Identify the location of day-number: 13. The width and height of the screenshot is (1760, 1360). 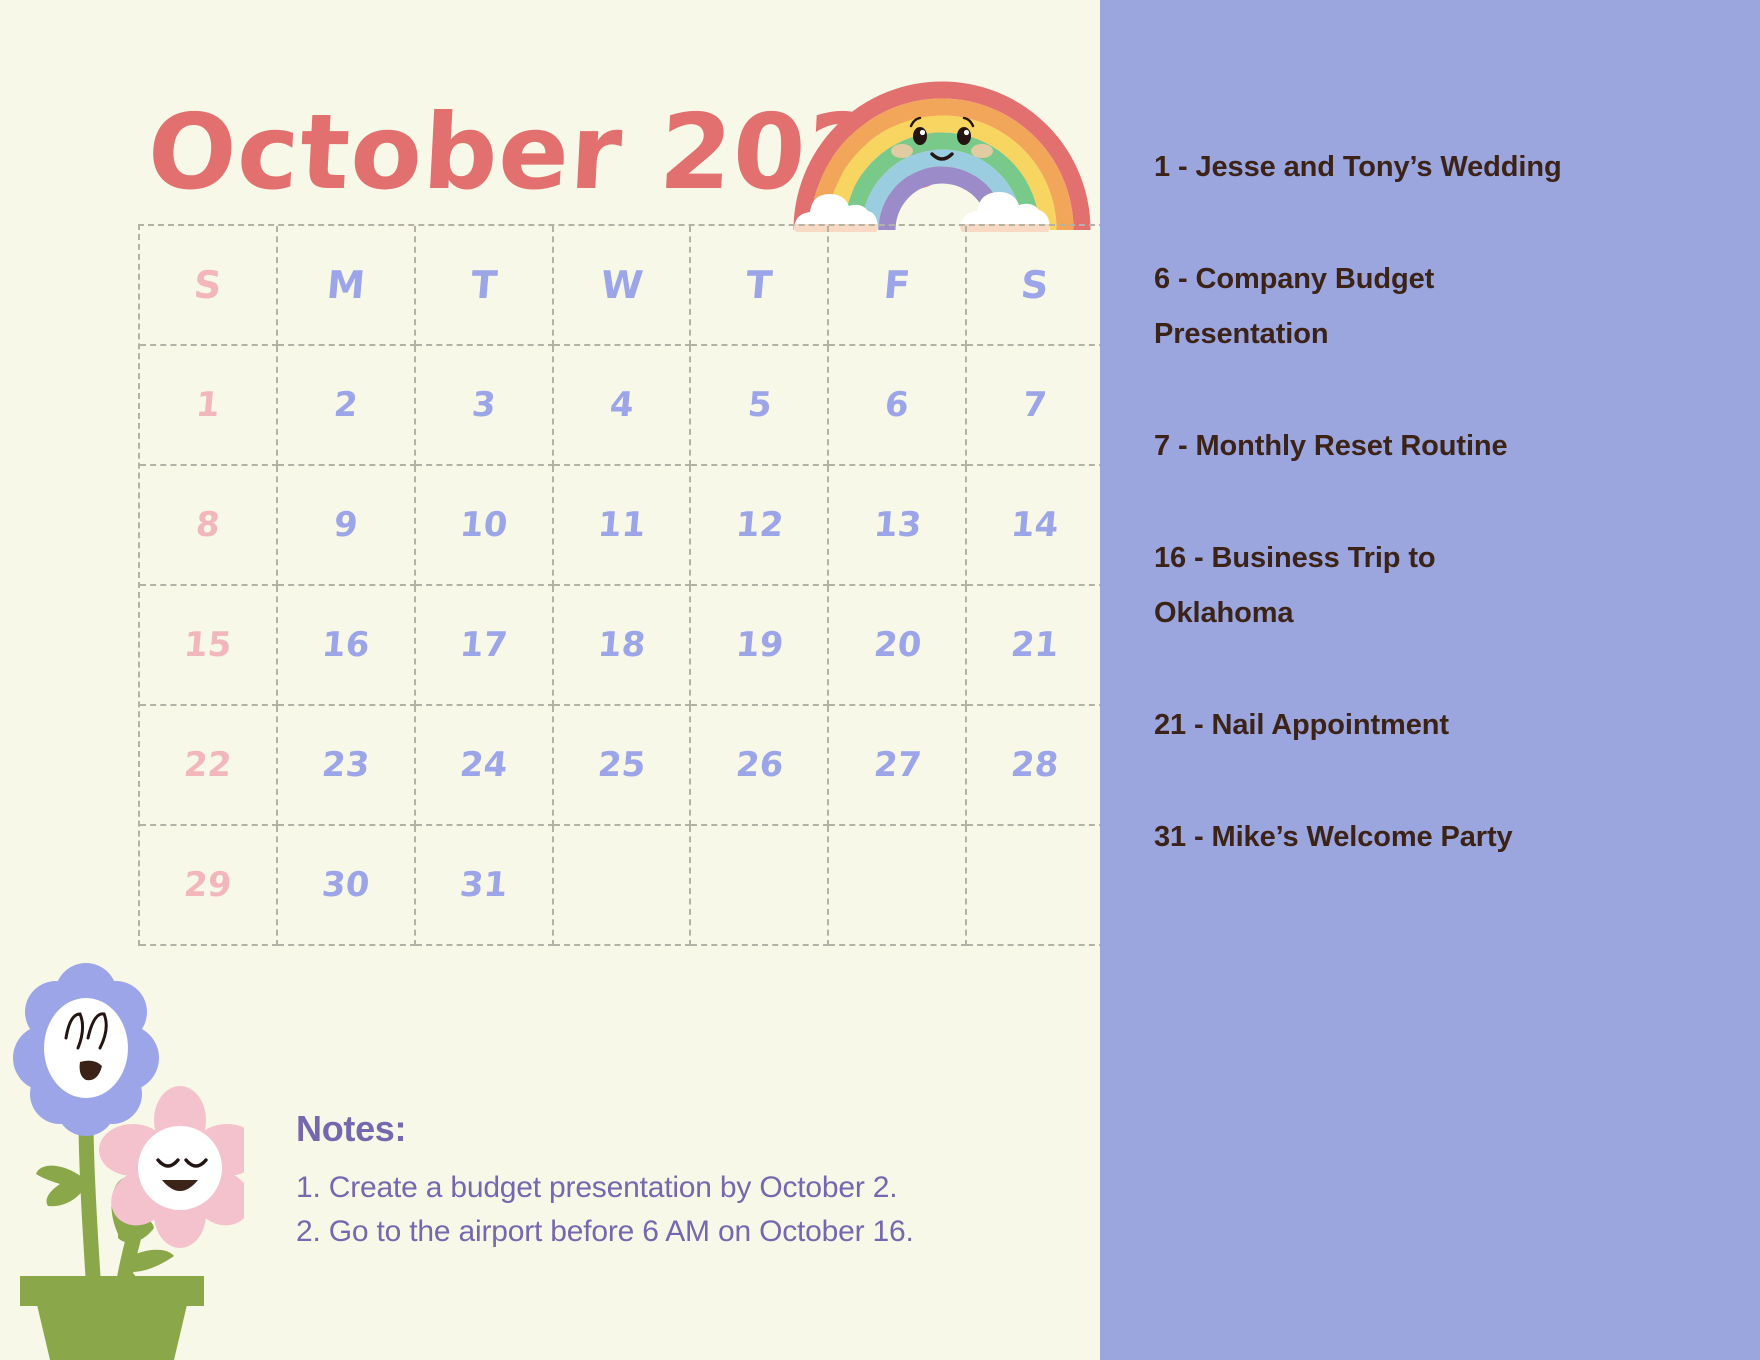
(897, 525).